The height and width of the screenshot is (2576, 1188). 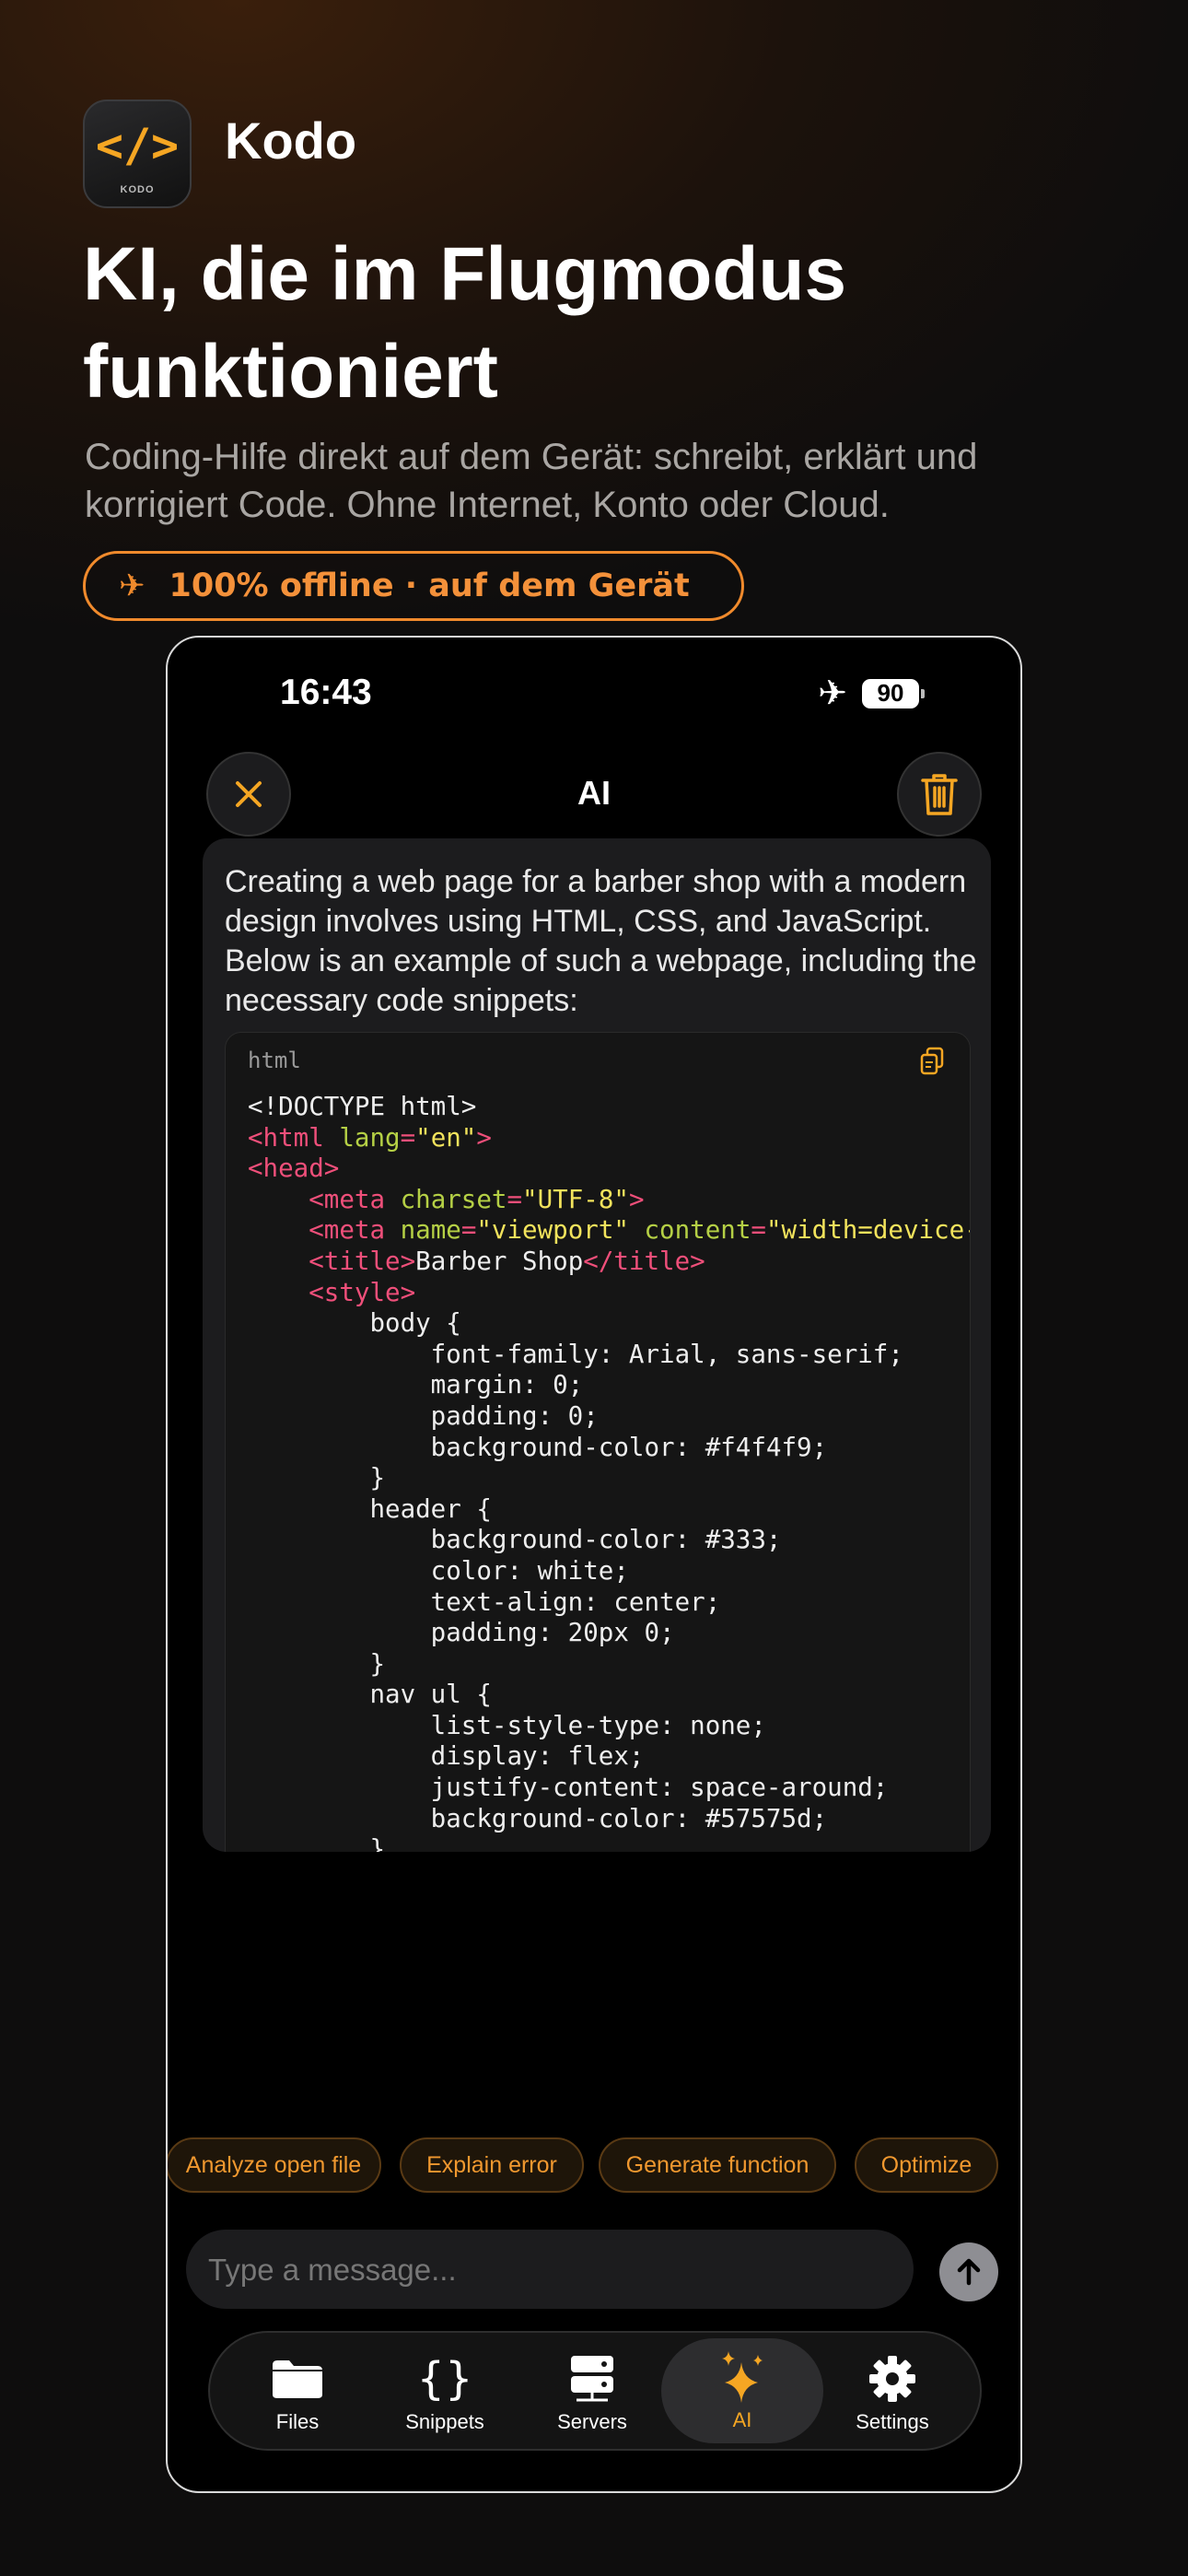 I want to click on gear-icon, so click(x=892, y=2379).